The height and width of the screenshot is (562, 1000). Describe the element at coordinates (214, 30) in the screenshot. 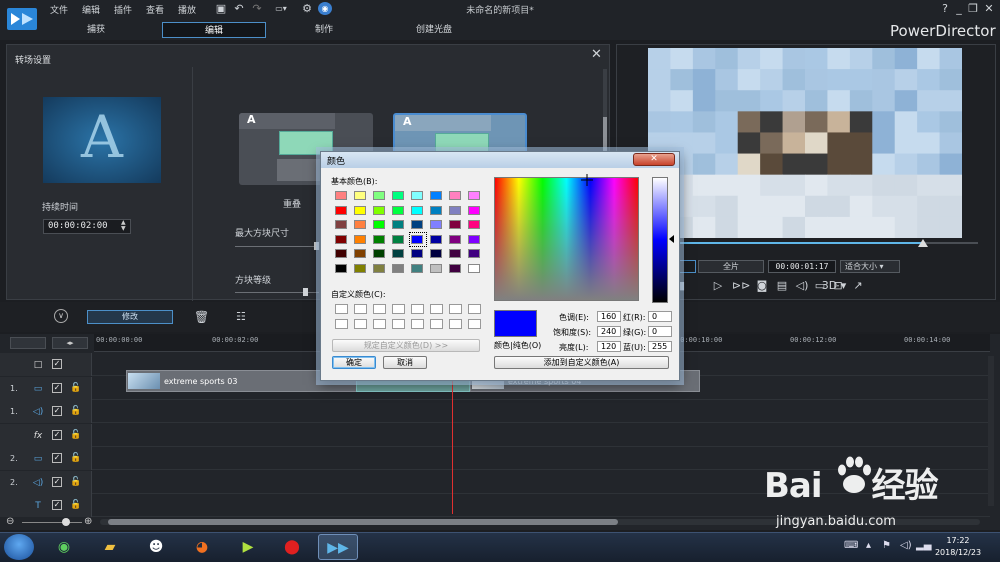

I see `tab-edit: 编辑` at that location.